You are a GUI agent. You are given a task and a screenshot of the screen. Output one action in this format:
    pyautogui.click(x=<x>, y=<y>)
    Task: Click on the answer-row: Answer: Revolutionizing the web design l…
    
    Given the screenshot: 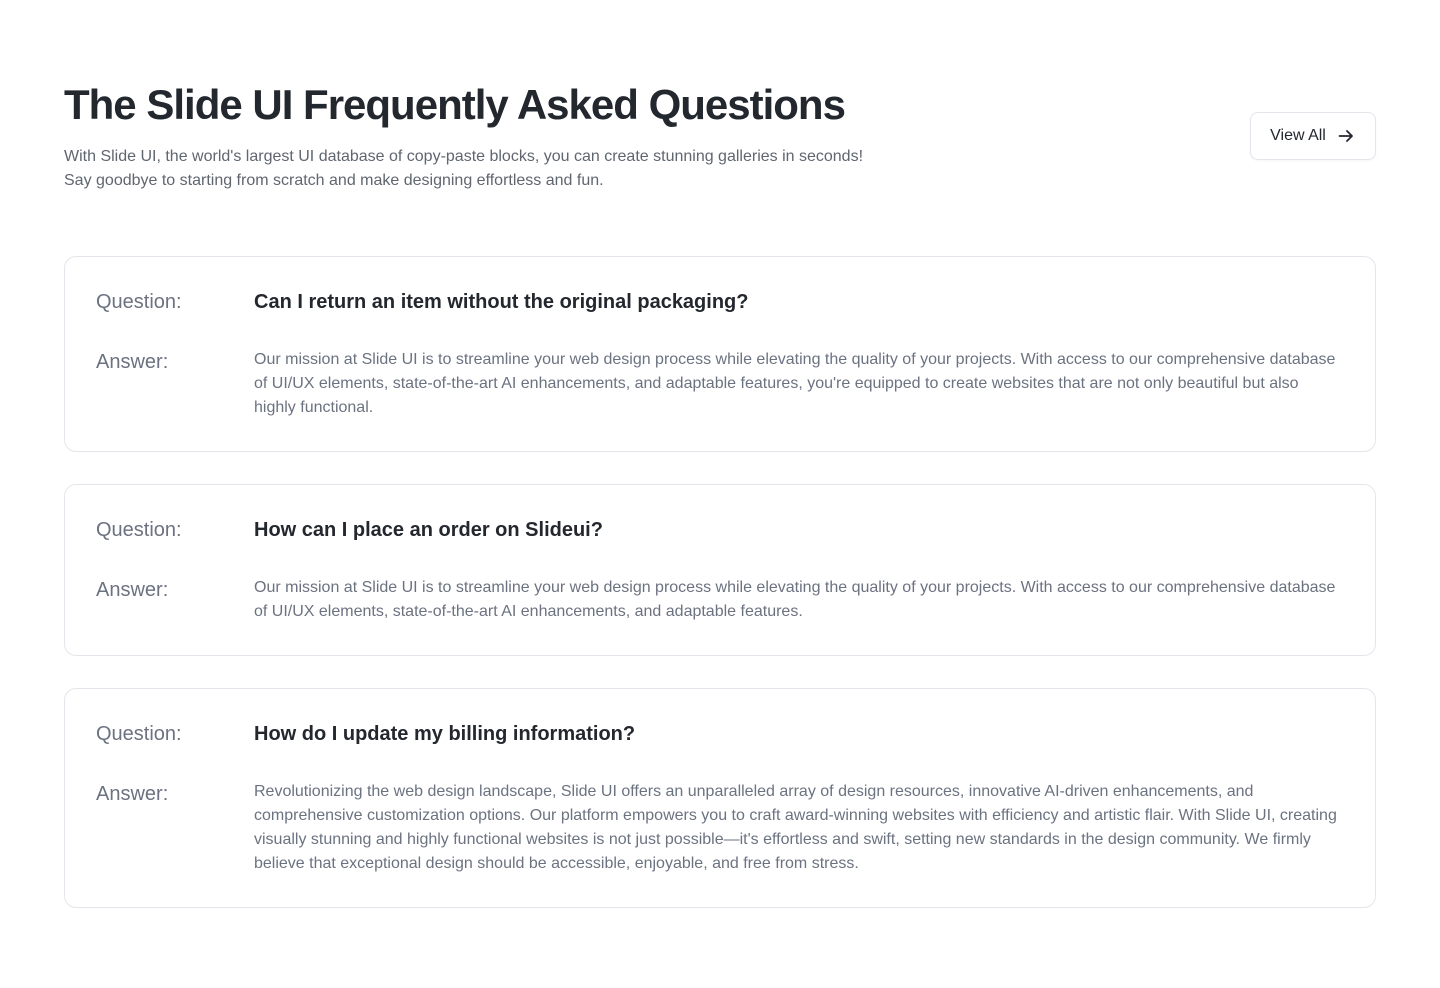 What is the action you would take?
    pyautogui.click(x=720, y=827)
    